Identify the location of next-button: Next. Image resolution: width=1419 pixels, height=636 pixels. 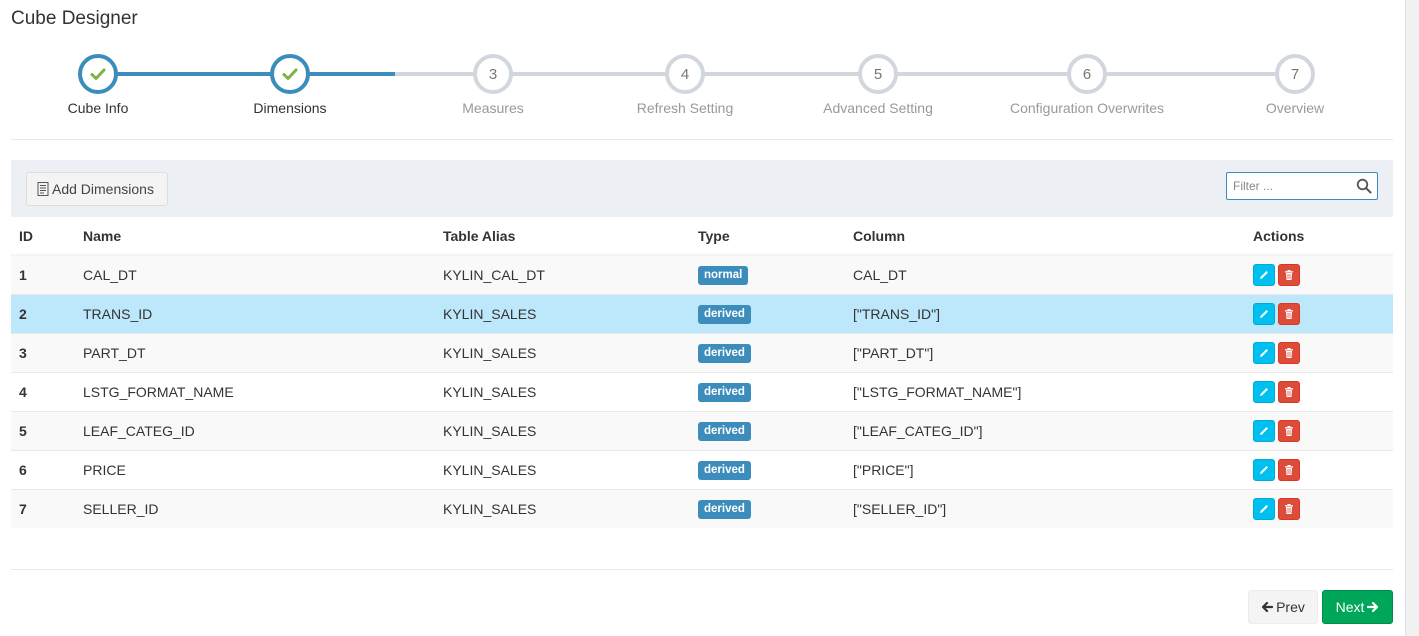
(1357, 607).